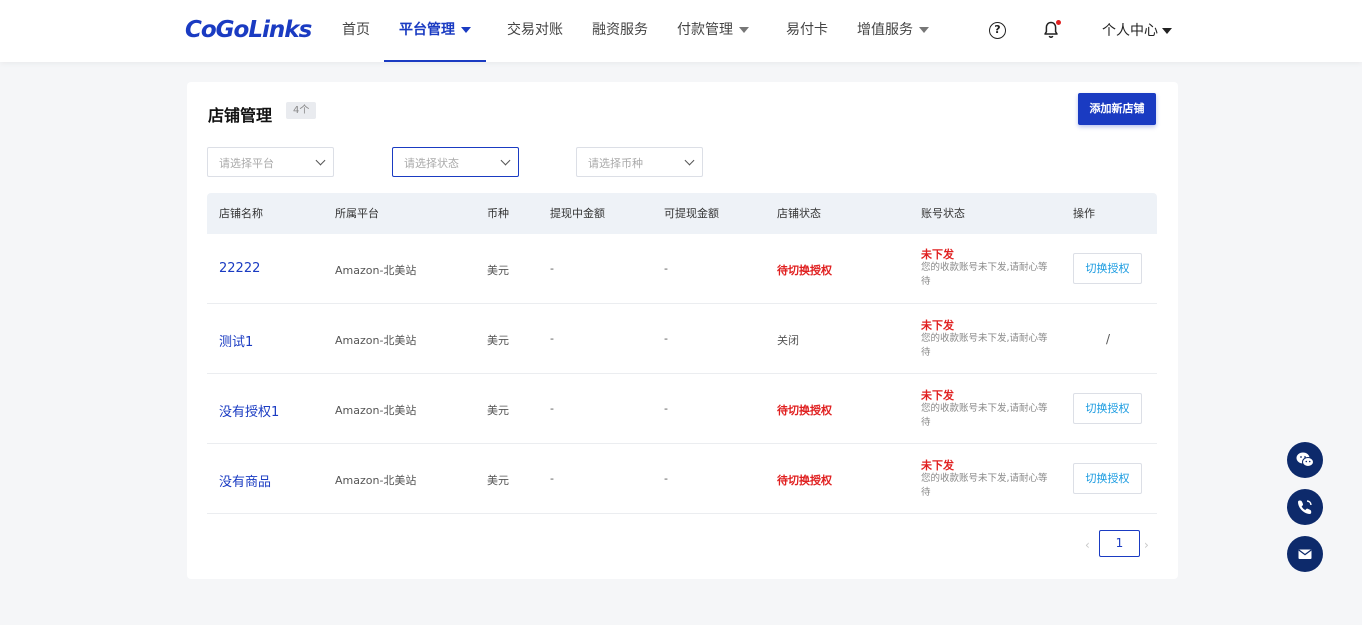 The height and width of the screenshot is (625, 1362). What do you see at coordinates (639, 162) in the screenshot?
I see `currency-select: 请选择币种` at bounding box center [639, 162].